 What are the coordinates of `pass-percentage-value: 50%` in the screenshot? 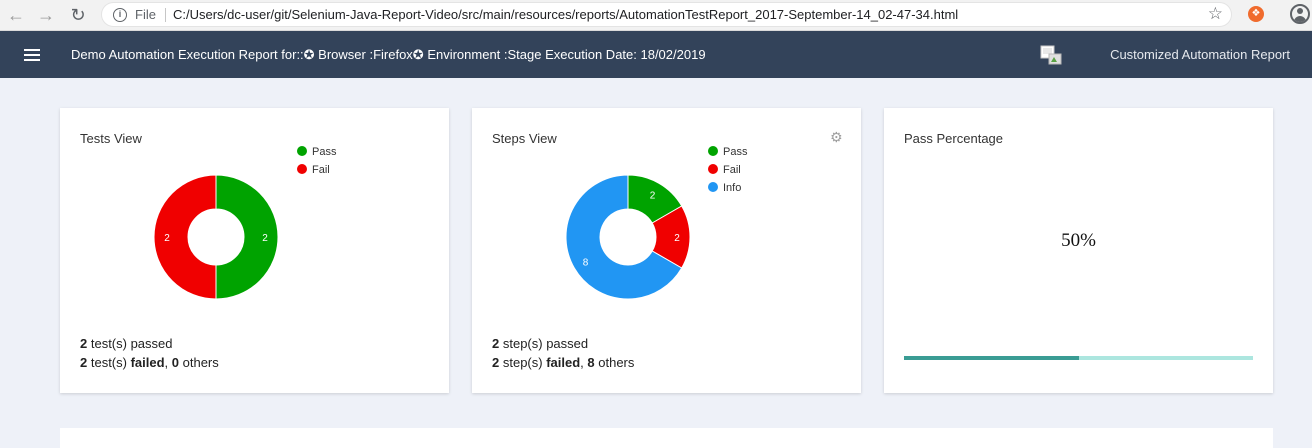 It's located at (1078, 240).